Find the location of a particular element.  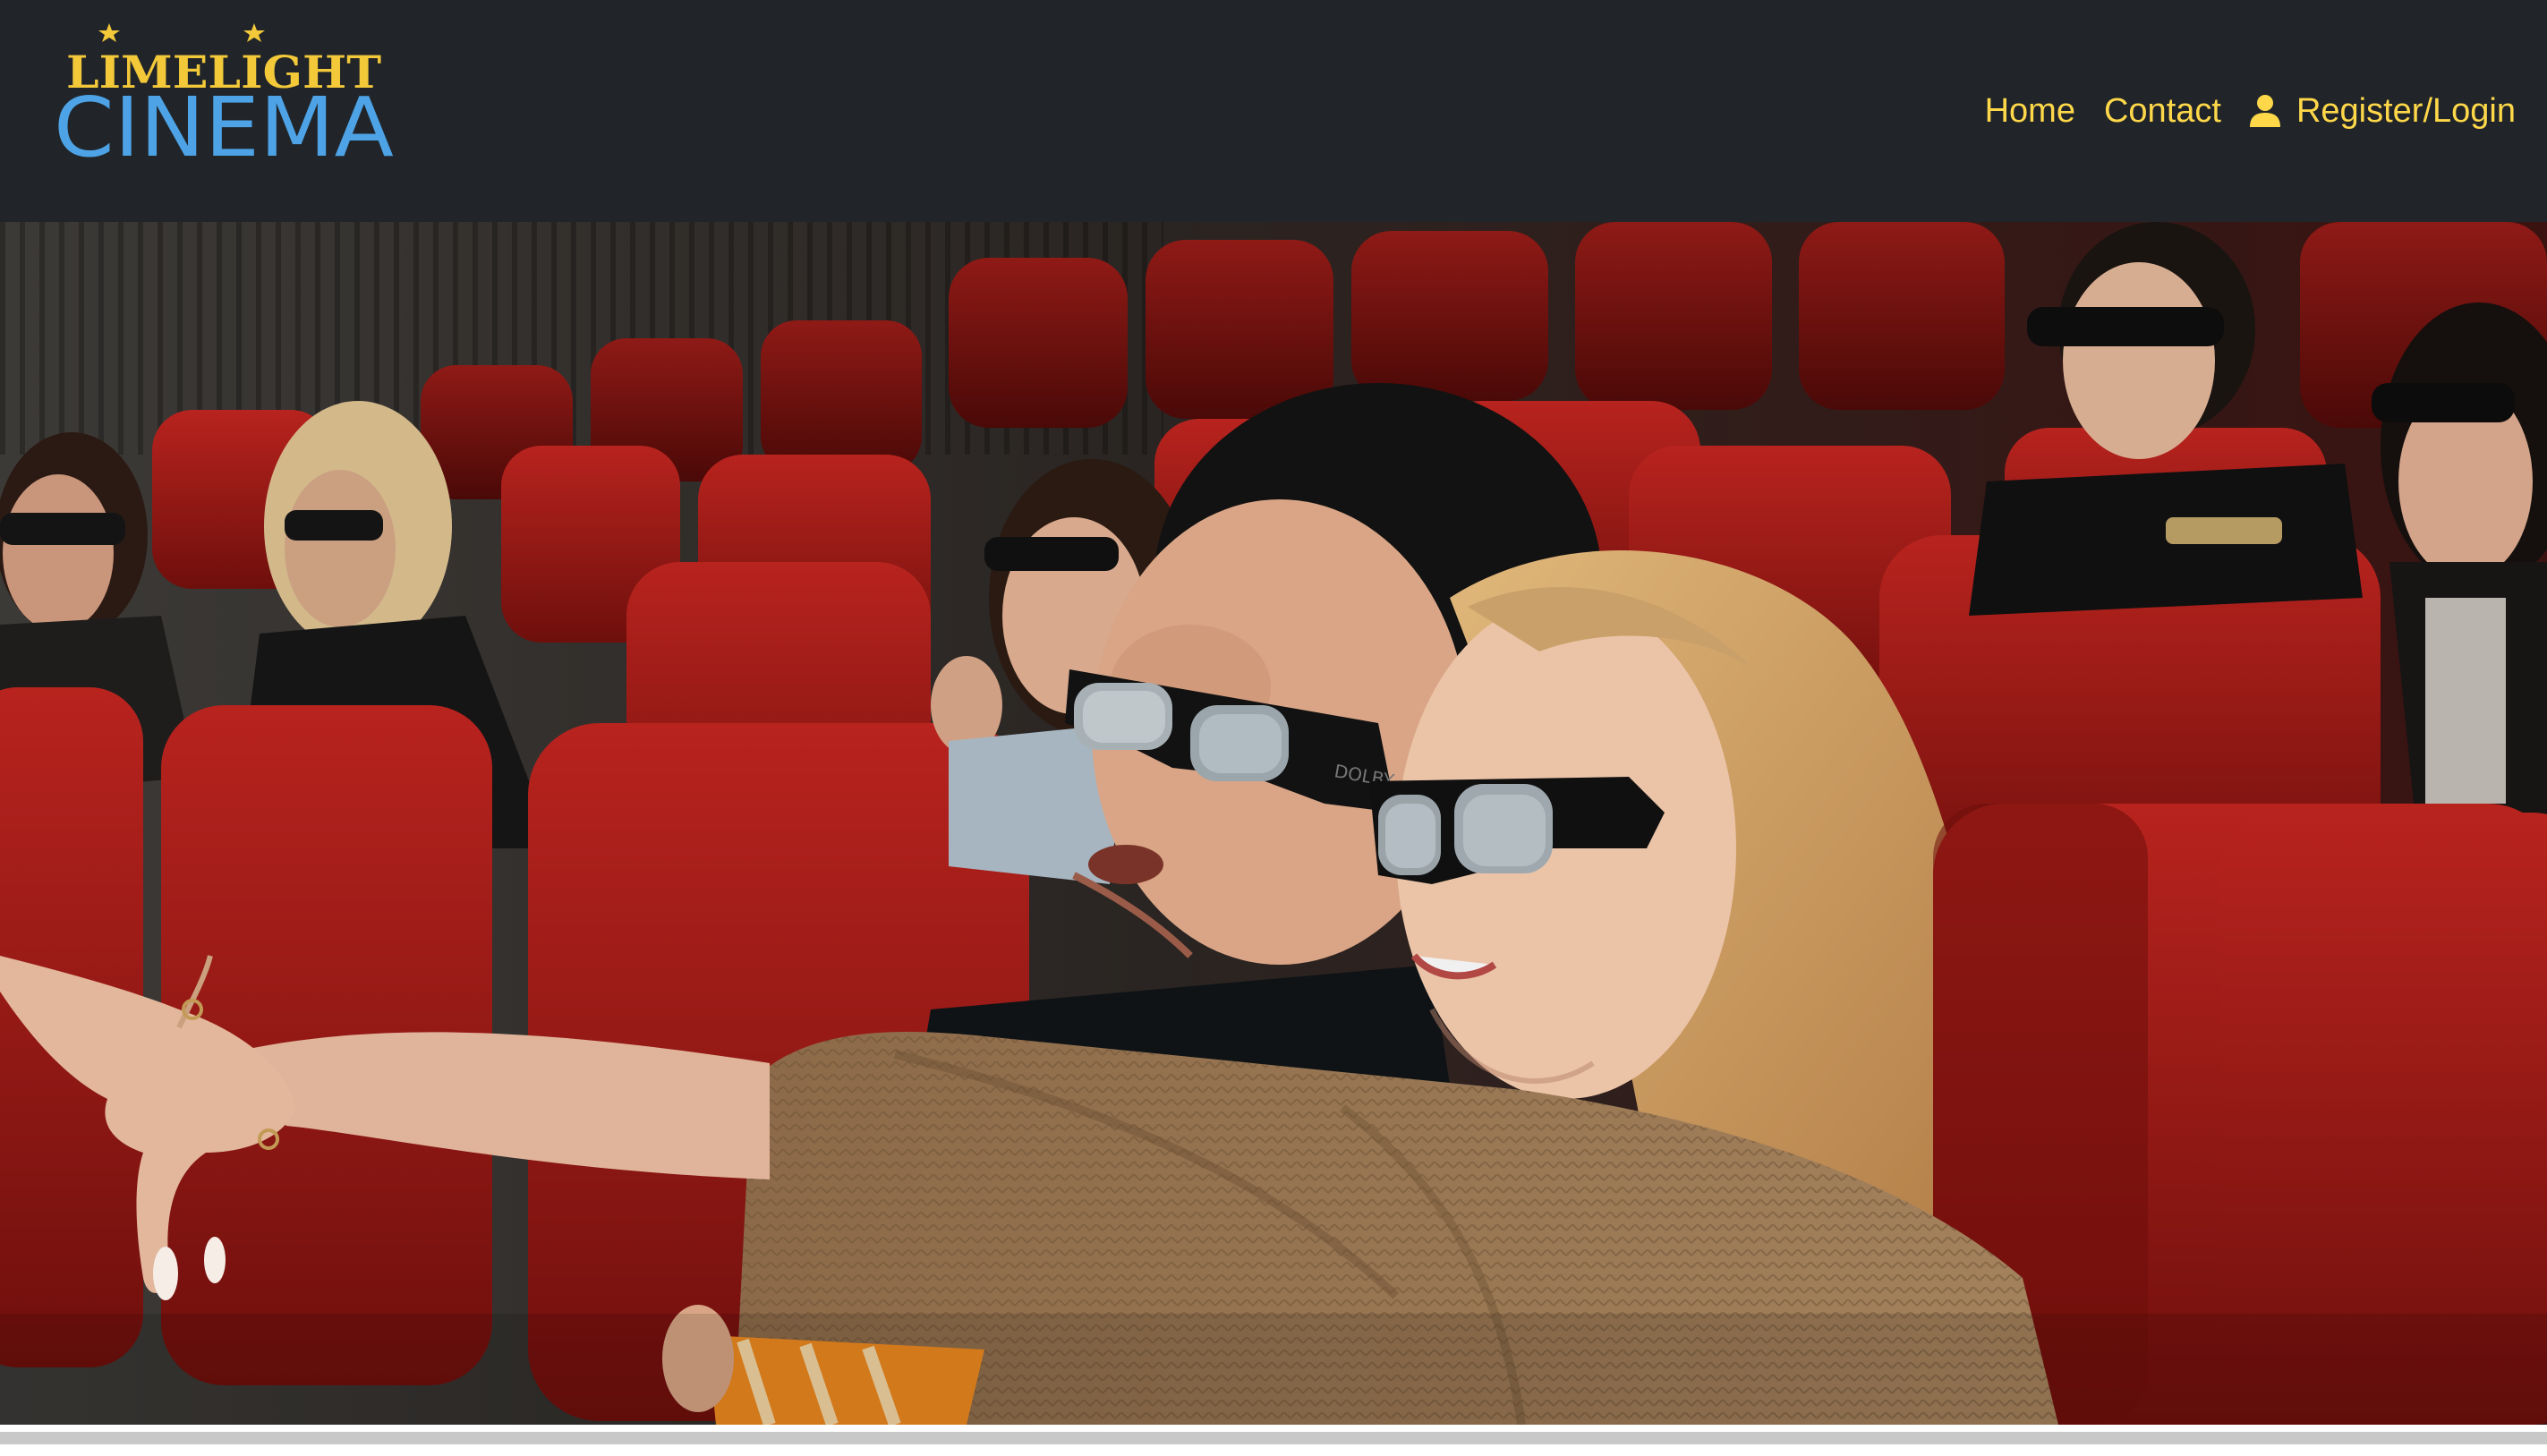

main-nav: Home Contact Register/Login is located at coordinates (2250, 111).